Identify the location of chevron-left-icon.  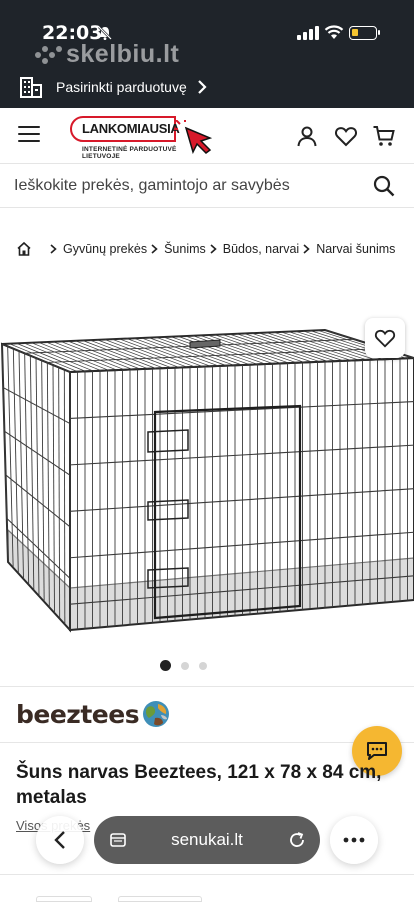
(59, 840).